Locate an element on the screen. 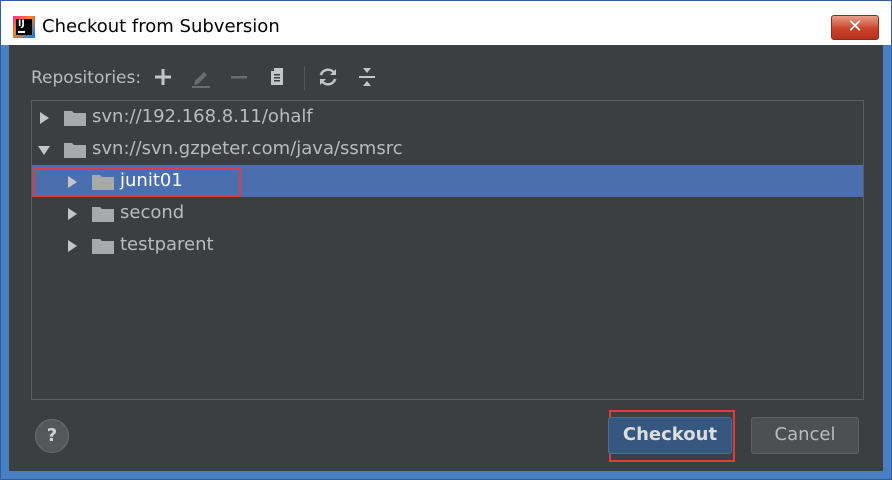 The width and height of the screenshot is (892, 480). close-icon: ✕ is located at coordinates (855, 26).